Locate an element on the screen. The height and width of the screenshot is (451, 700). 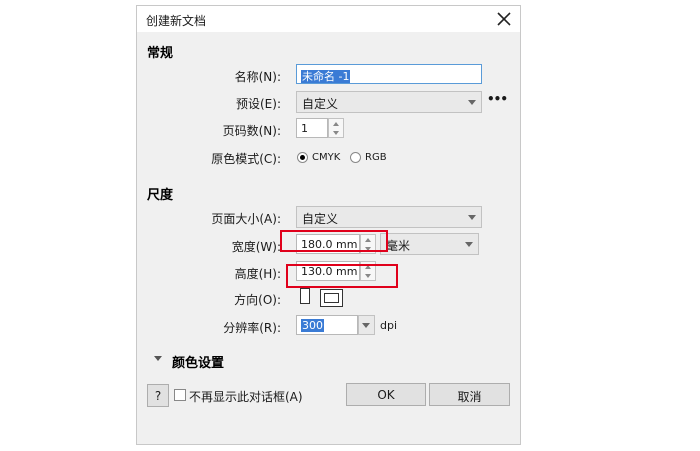
unit-select: 毫米 is located at coordinates (429, 244).